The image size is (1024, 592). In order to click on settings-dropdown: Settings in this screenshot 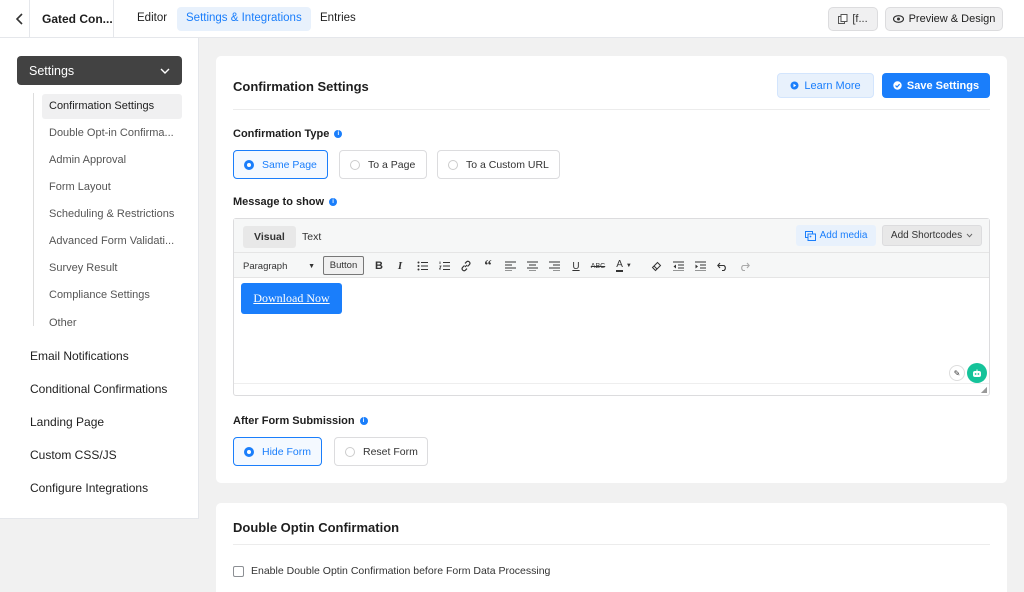, I will do `click(99, 70)`.